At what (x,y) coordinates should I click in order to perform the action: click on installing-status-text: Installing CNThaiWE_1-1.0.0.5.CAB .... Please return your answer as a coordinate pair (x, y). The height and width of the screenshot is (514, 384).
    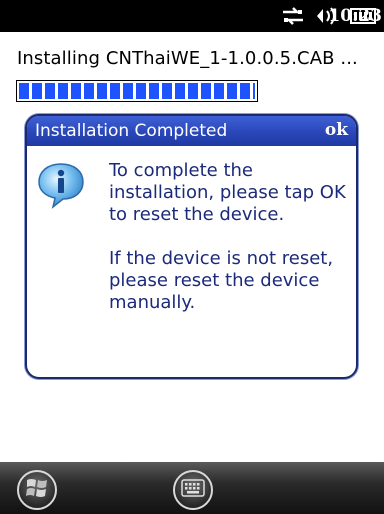
    Looking at the image, I should click on (187, 58).